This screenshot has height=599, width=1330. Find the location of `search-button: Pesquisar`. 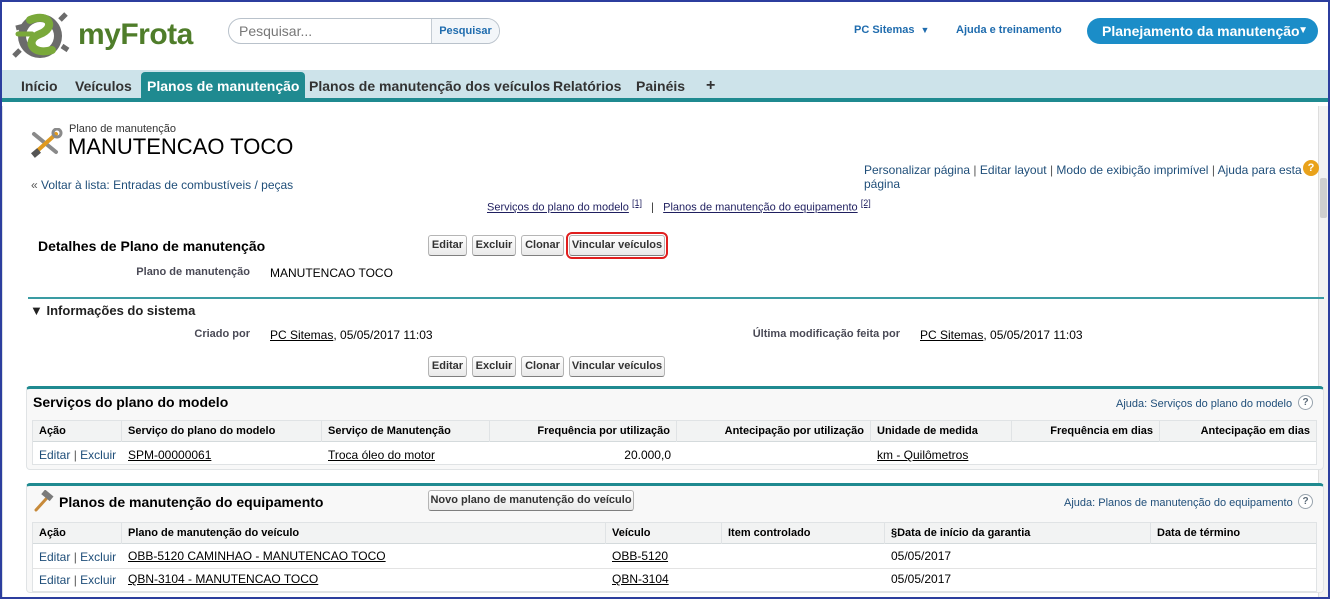

search-button: Pesquisar is located at coordinates (465, 31).